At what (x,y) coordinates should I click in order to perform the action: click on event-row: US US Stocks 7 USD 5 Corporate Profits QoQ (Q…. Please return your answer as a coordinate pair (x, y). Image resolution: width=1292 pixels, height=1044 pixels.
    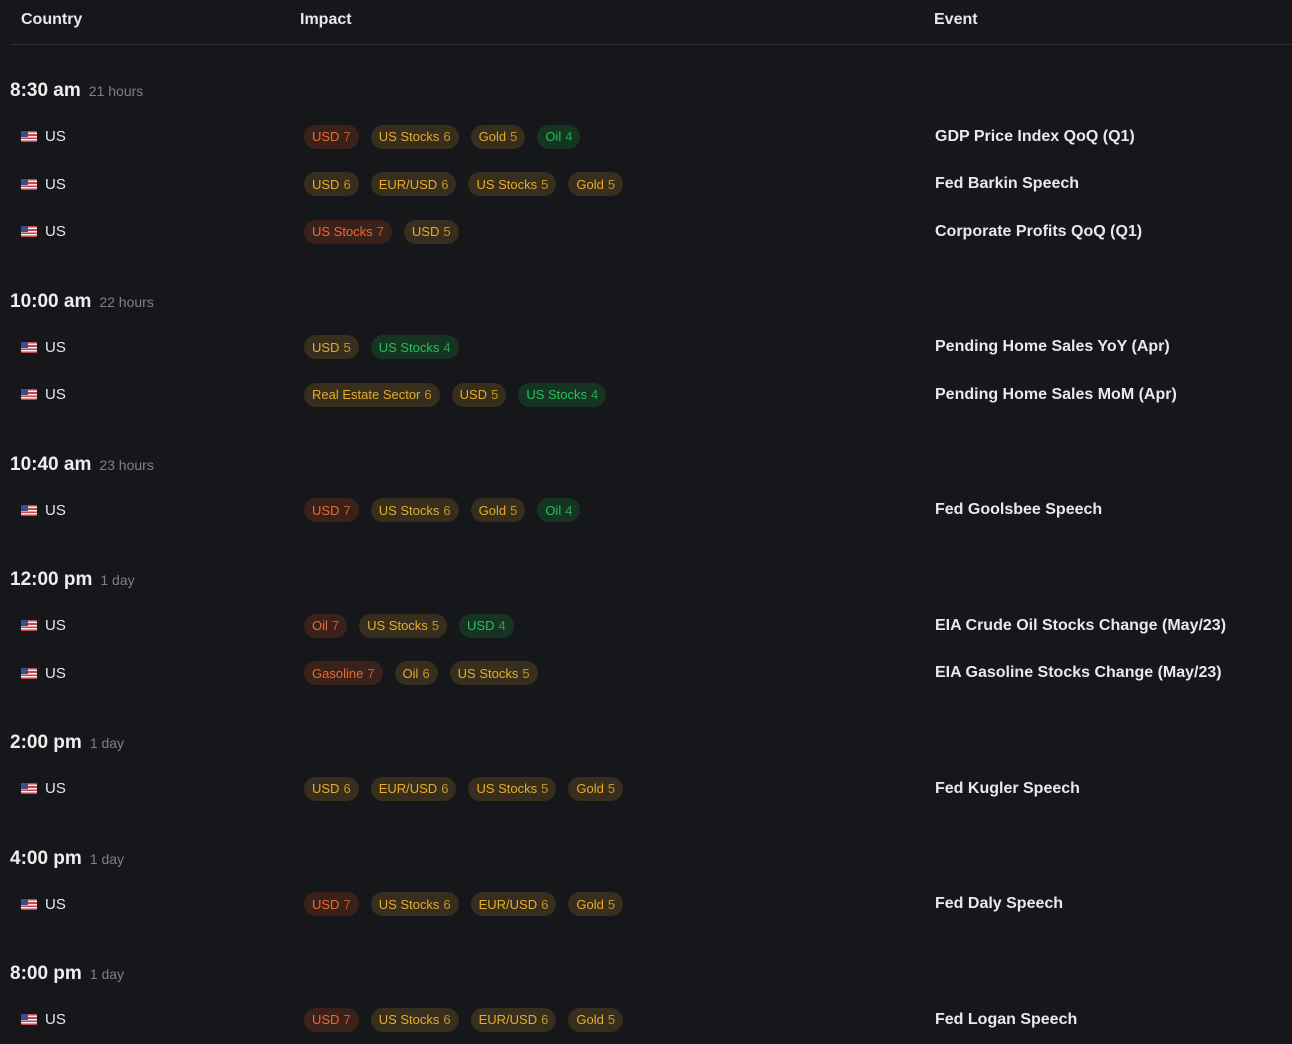
    Looking at the image, I should click on (646, 232).